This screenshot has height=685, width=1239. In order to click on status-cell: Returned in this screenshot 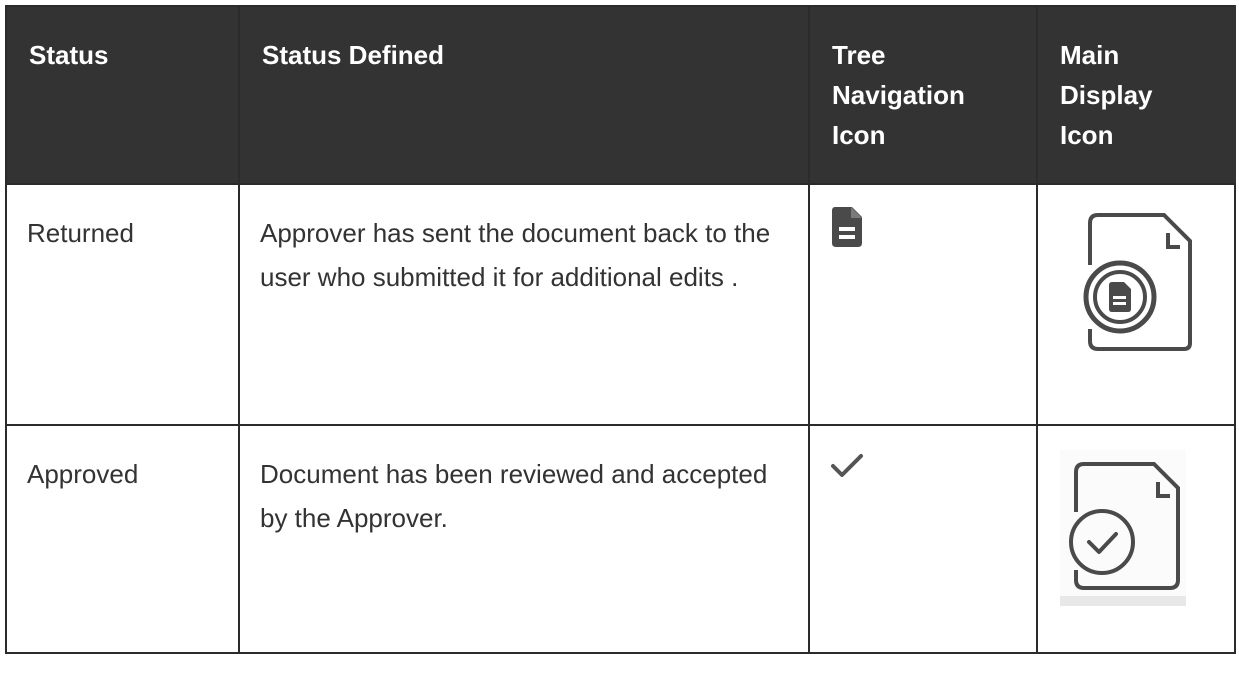, I will do `click(122, 304)`.